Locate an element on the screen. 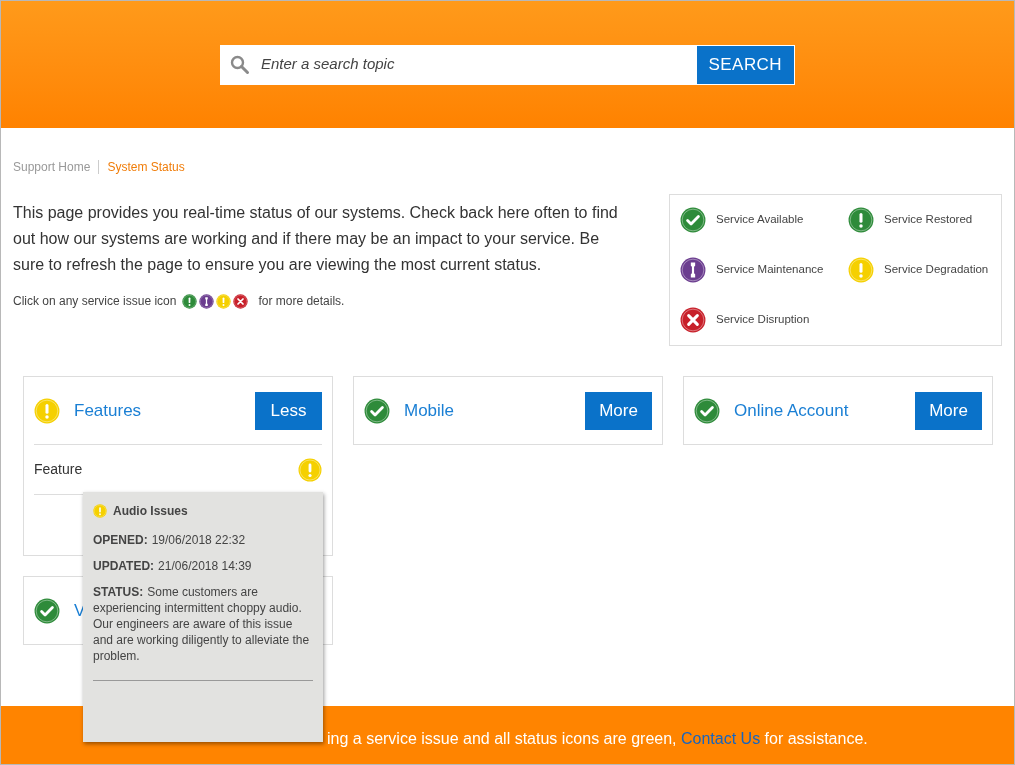 The width and height of the screenshot is (1015, 765). card-title: Mobile is located at coordinates (487, 410).